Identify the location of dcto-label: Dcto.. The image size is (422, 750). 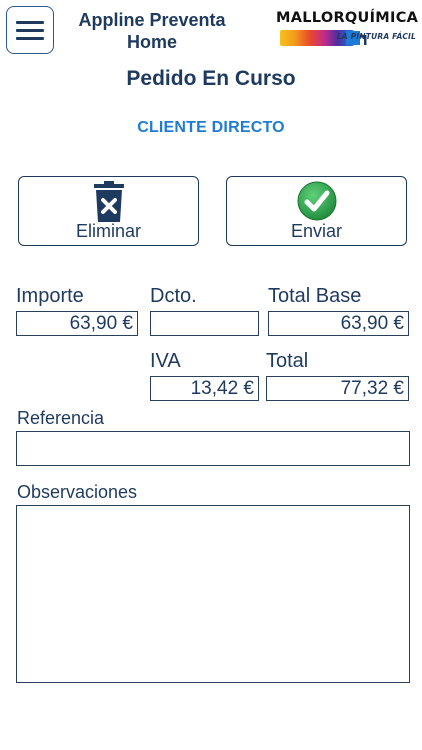
(173, 296).